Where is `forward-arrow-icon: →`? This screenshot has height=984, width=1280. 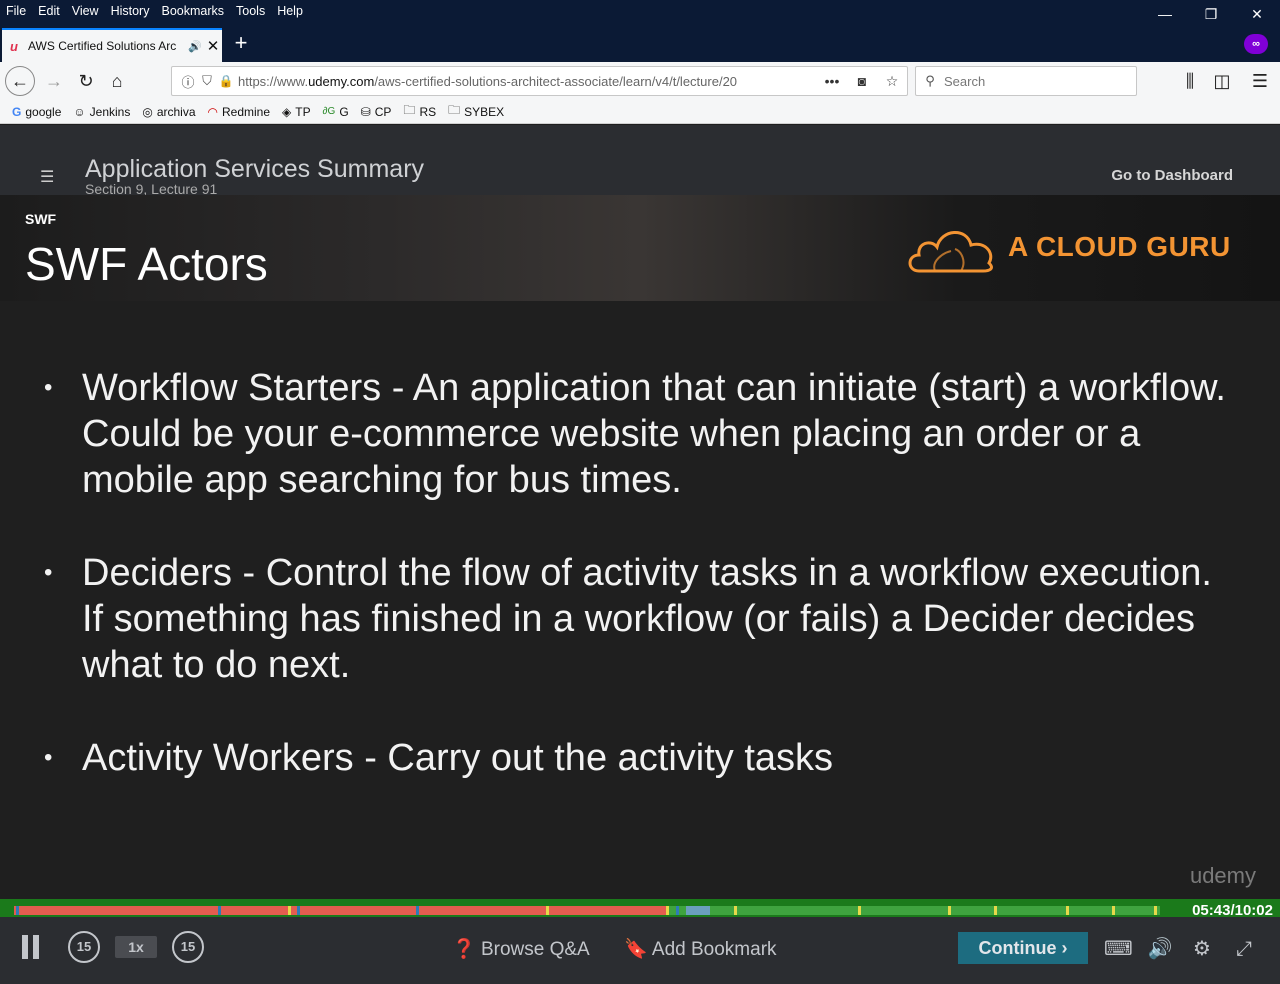
forward-arrow-icon: → is located at coordinates (54, 80).